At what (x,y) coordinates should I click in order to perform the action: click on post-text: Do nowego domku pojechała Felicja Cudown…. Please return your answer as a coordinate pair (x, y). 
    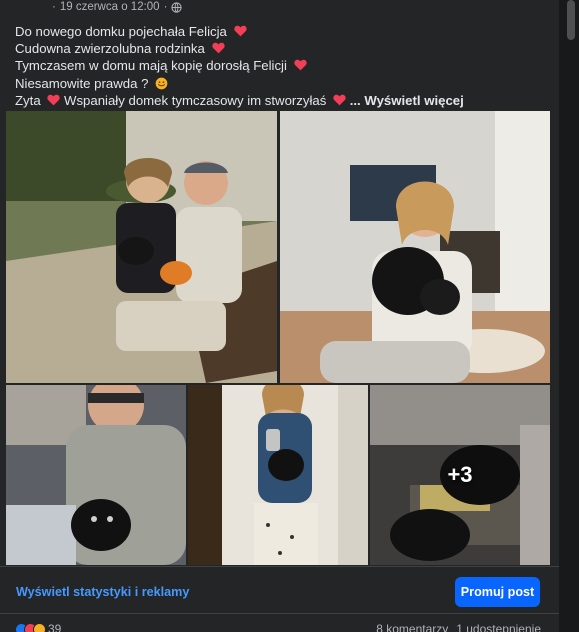
    Looking at the image, I should click on (280, 66).